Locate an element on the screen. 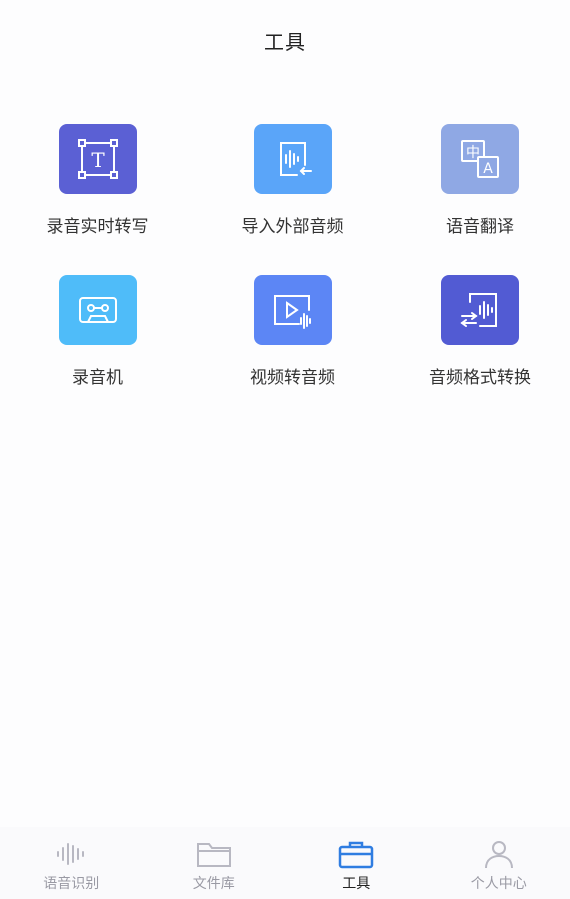 The image size is (570, 899). text-frame-icon: T is located at coordinates (97, 159).